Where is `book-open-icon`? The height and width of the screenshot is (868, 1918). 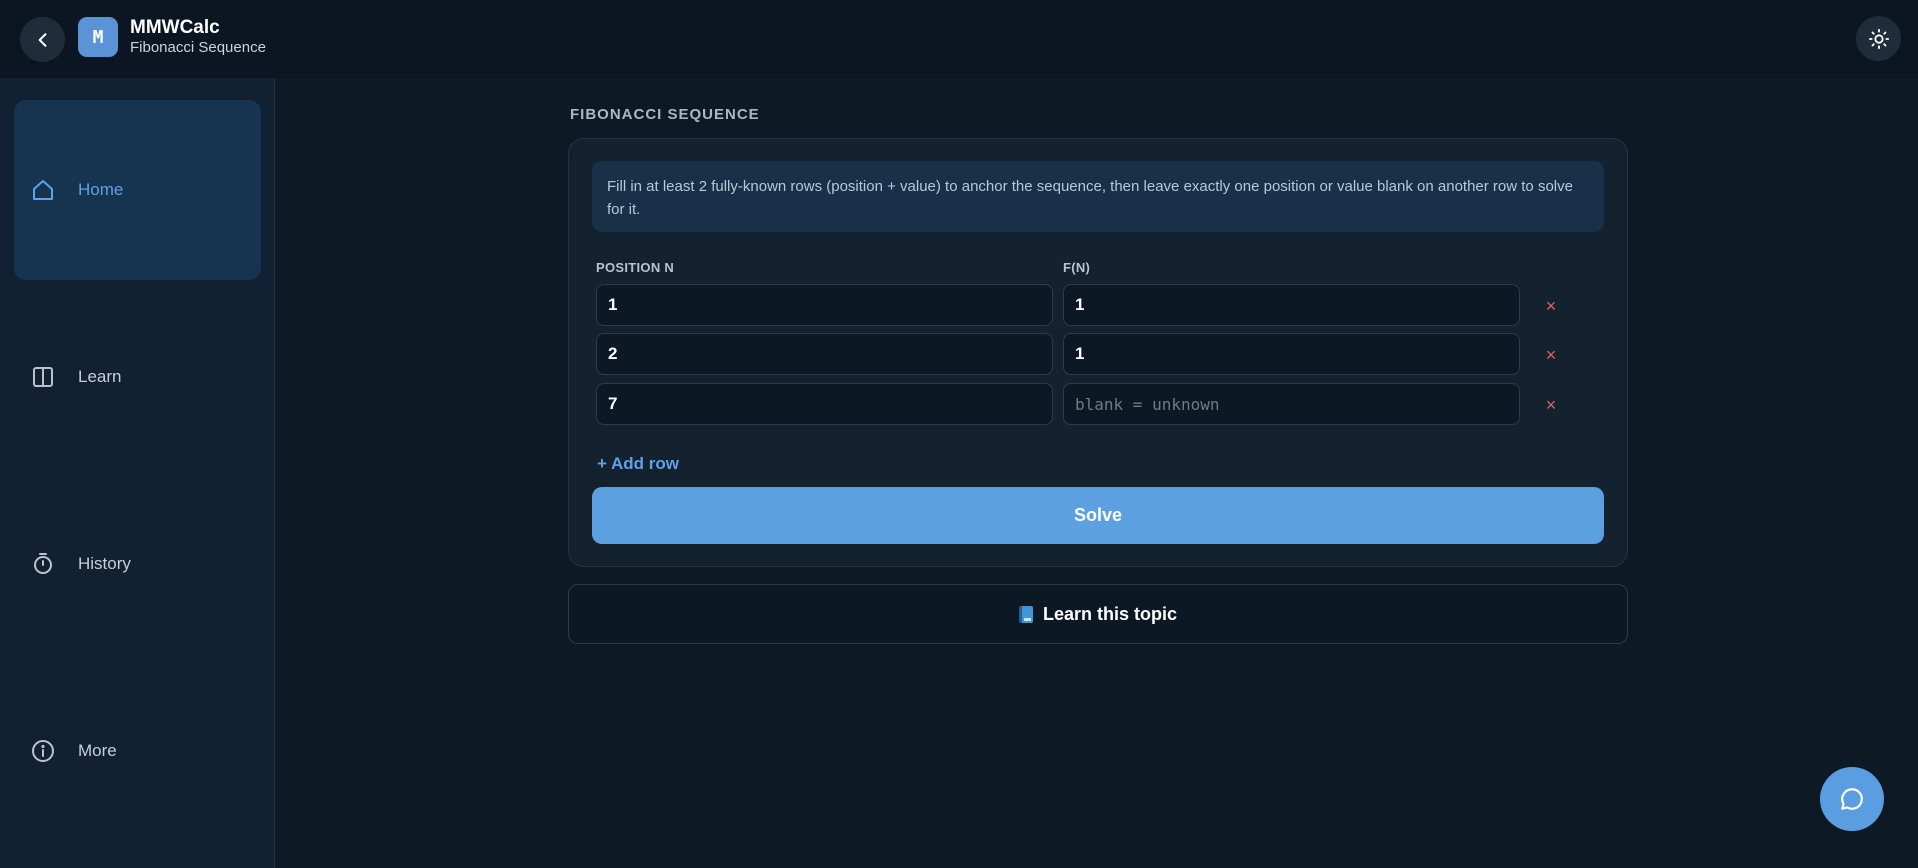 book-open-icon is located at coordinates (43, 377).